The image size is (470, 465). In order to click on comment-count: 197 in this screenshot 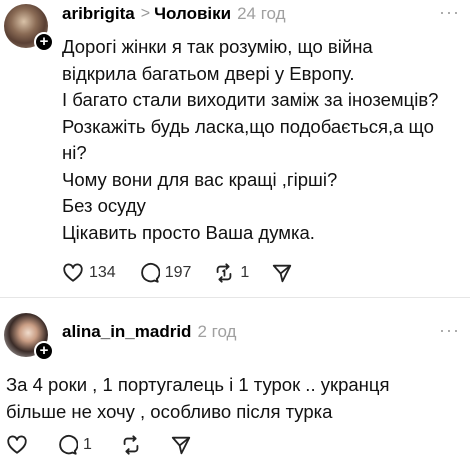, I will do `click(178, 272)`.